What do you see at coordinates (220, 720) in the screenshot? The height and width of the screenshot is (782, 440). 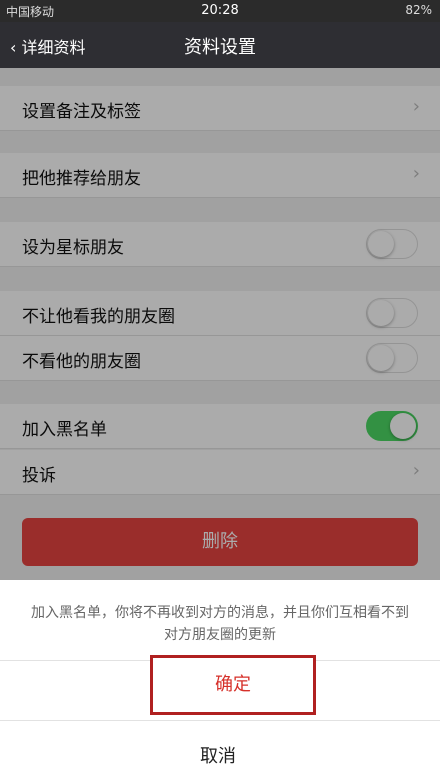 I see `divider` at bounding box center [220, 720].